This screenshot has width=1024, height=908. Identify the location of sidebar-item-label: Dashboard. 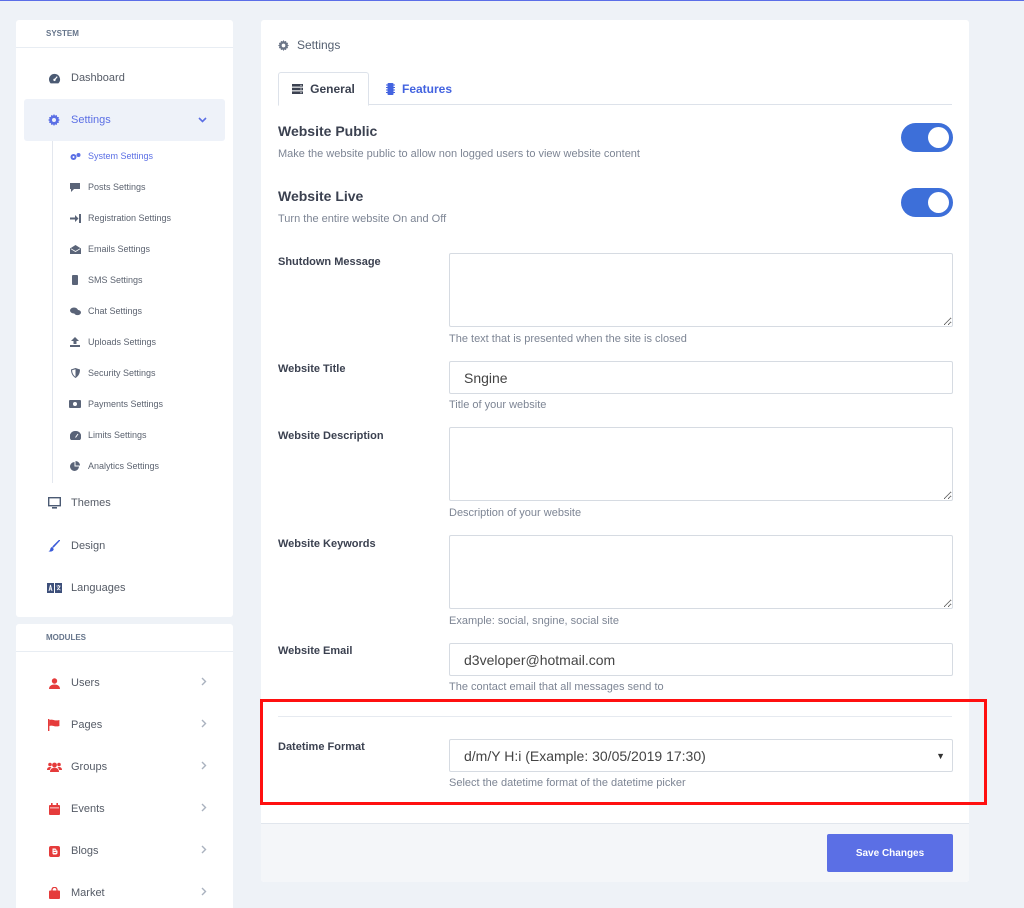
(98, 78).